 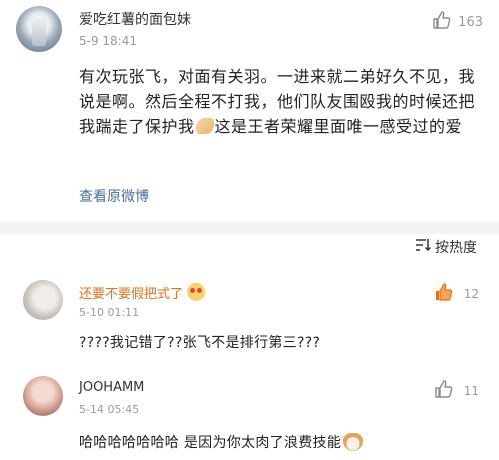 I want to click on comment-like-count: 12, so click(x=471, y=293).